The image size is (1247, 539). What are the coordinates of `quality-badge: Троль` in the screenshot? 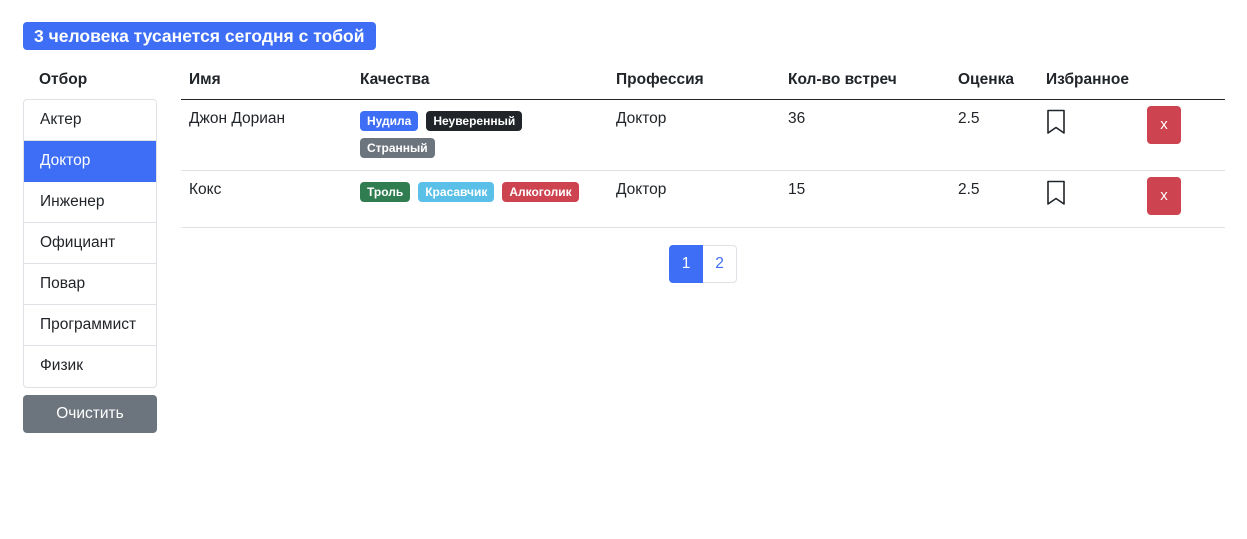 It's located at (385, 191).